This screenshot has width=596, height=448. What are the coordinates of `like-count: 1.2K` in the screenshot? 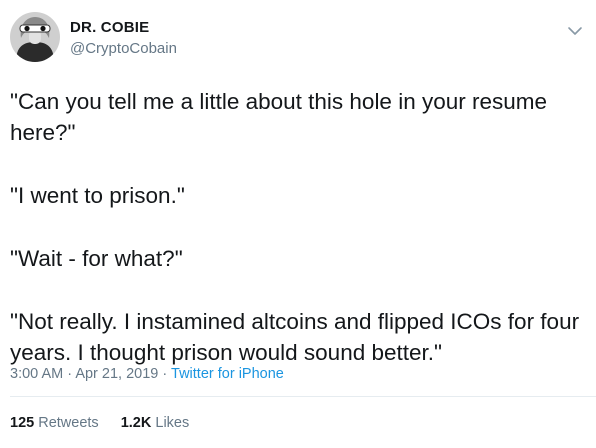 It's located at (136, 423).